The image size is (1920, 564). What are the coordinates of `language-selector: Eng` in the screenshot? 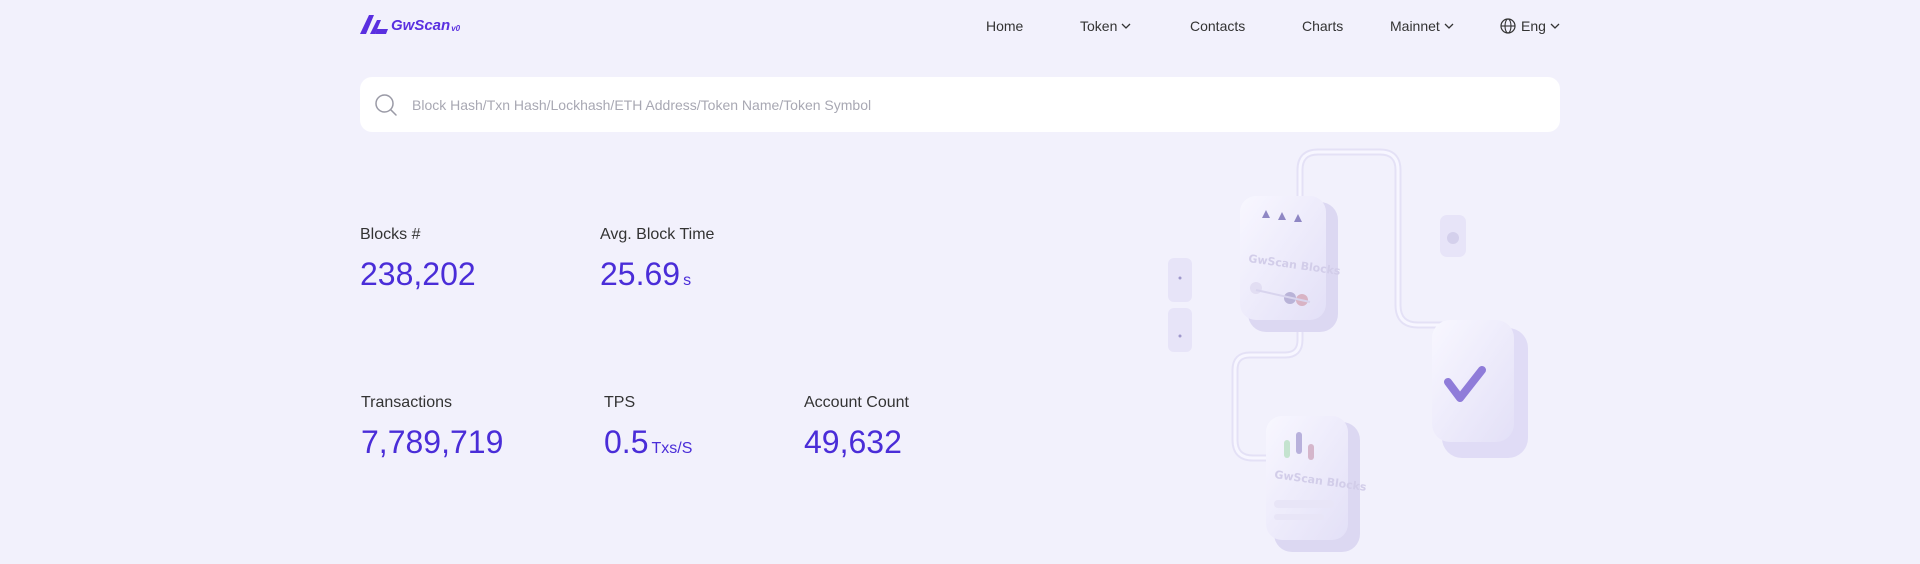 It's located at (1530, 26).